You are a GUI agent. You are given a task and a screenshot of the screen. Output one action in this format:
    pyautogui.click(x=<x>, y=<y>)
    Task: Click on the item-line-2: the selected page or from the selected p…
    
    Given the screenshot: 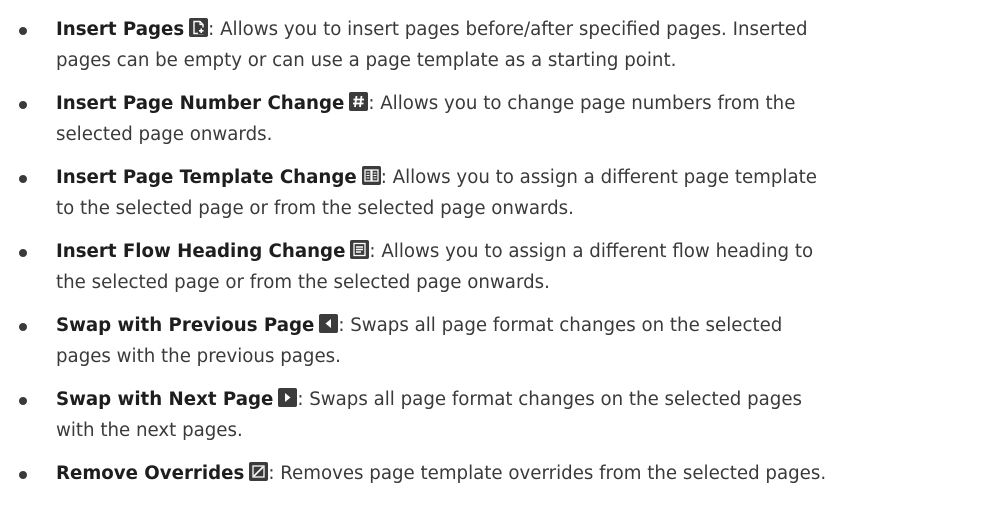 What is the action you would take?
    pyautogui.click(x=303, y=282)
    